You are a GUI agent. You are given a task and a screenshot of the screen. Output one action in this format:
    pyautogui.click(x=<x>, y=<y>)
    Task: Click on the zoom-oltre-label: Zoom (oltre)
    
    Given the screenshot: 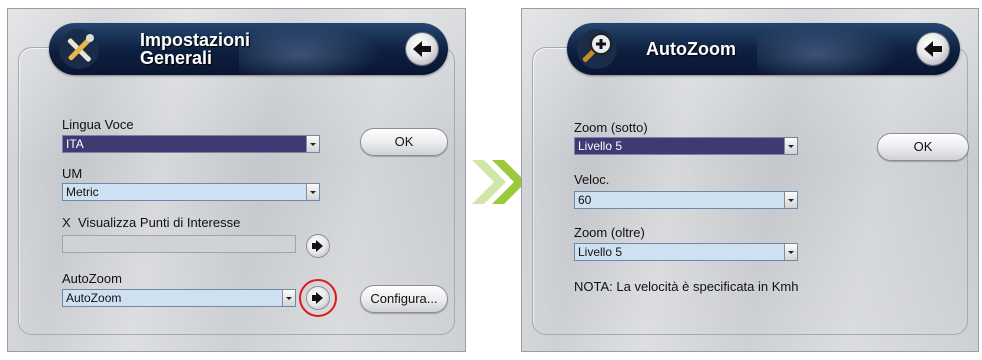 What is the action you would take?
    pyautogui.click(x=609, y=232)
    